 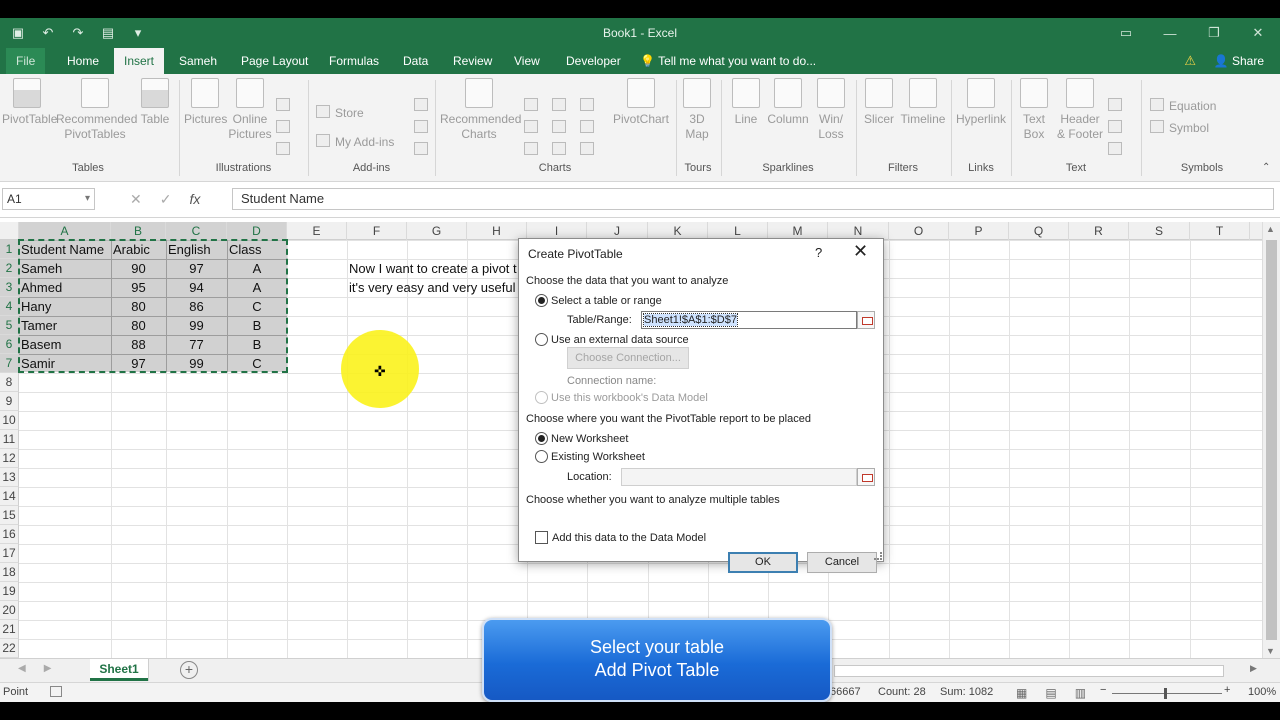 I want to click on radio-data-model: Use this workbook's Data Model, so click(x=621, y=398).